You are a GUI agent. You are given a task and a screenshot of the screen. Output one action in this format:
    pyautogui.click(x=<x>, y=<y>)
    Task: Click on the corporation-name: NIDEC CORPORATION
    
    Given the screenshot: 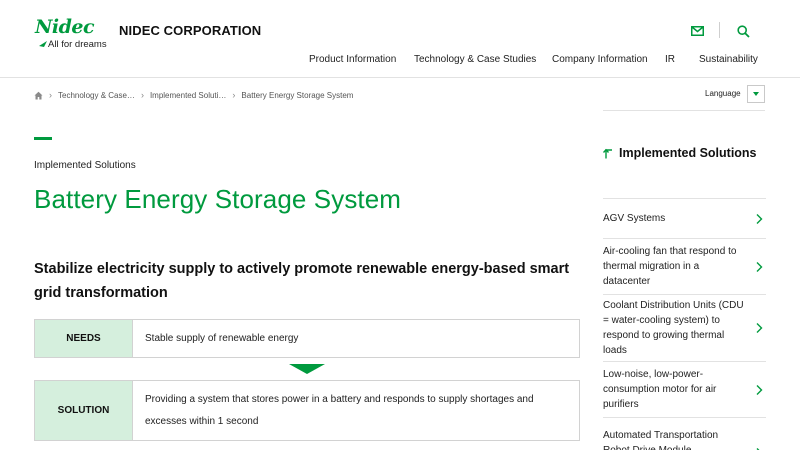 What is the action you would take?
    pyautogui.click(x=190, y=30)
    